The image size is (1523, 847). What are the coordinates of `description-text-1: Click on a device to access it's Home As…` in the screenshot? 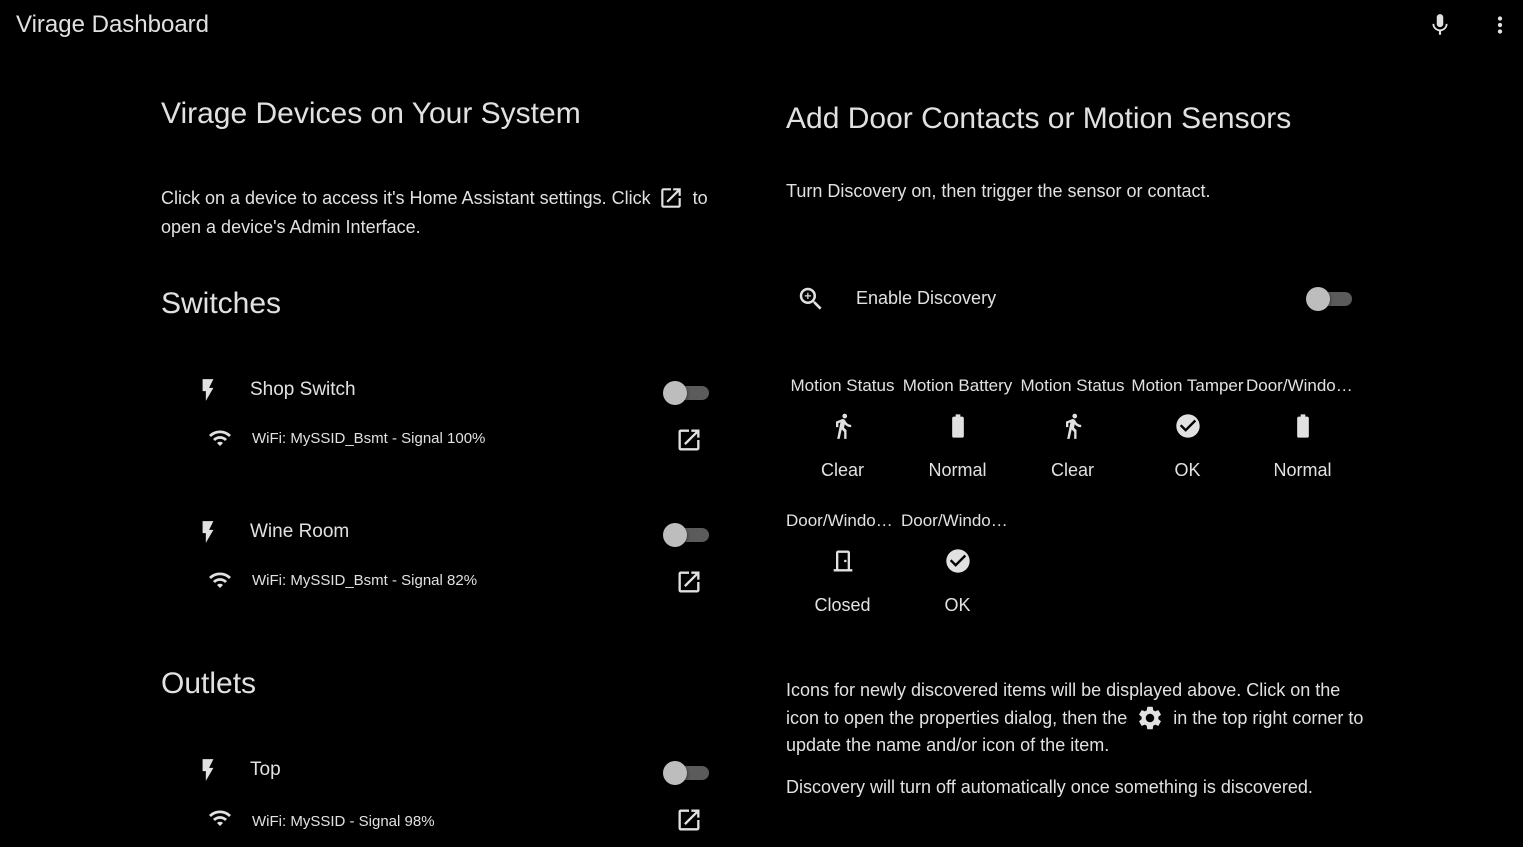 It's located at (406, 198).